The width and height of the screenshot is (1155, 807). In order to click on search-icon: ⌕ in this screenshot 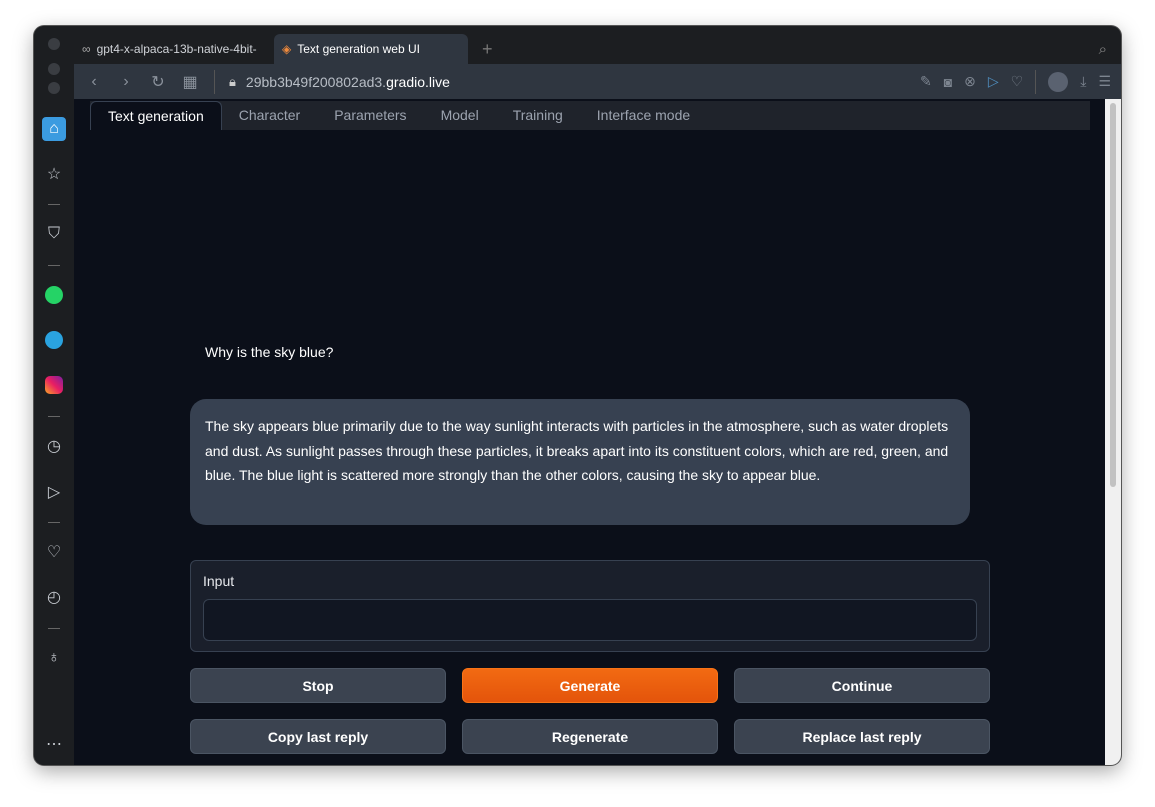, I will do `click(1103, 49)`.